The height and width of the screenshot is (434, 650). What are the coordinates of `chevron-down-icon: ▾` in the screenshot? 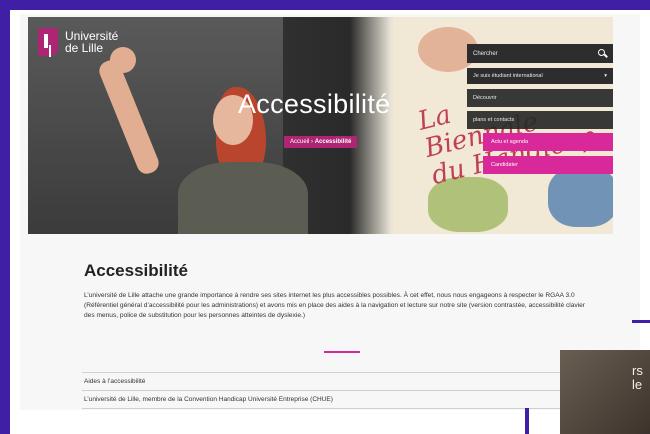 It's located at (605, 76).